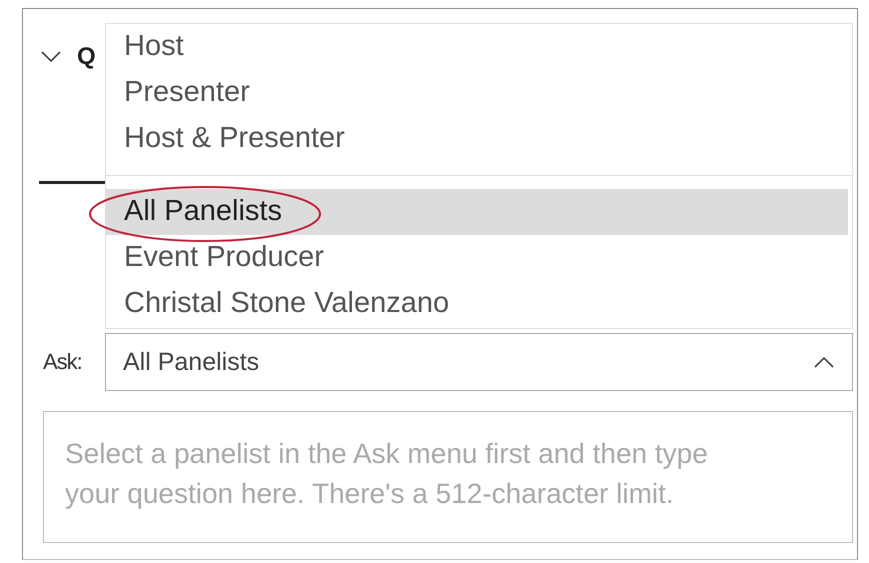 This screenshot has height=563, width=869. Describe the element at coordinates (62, 362) in the screenshot. I see `ask-label: Ask:` at that location.